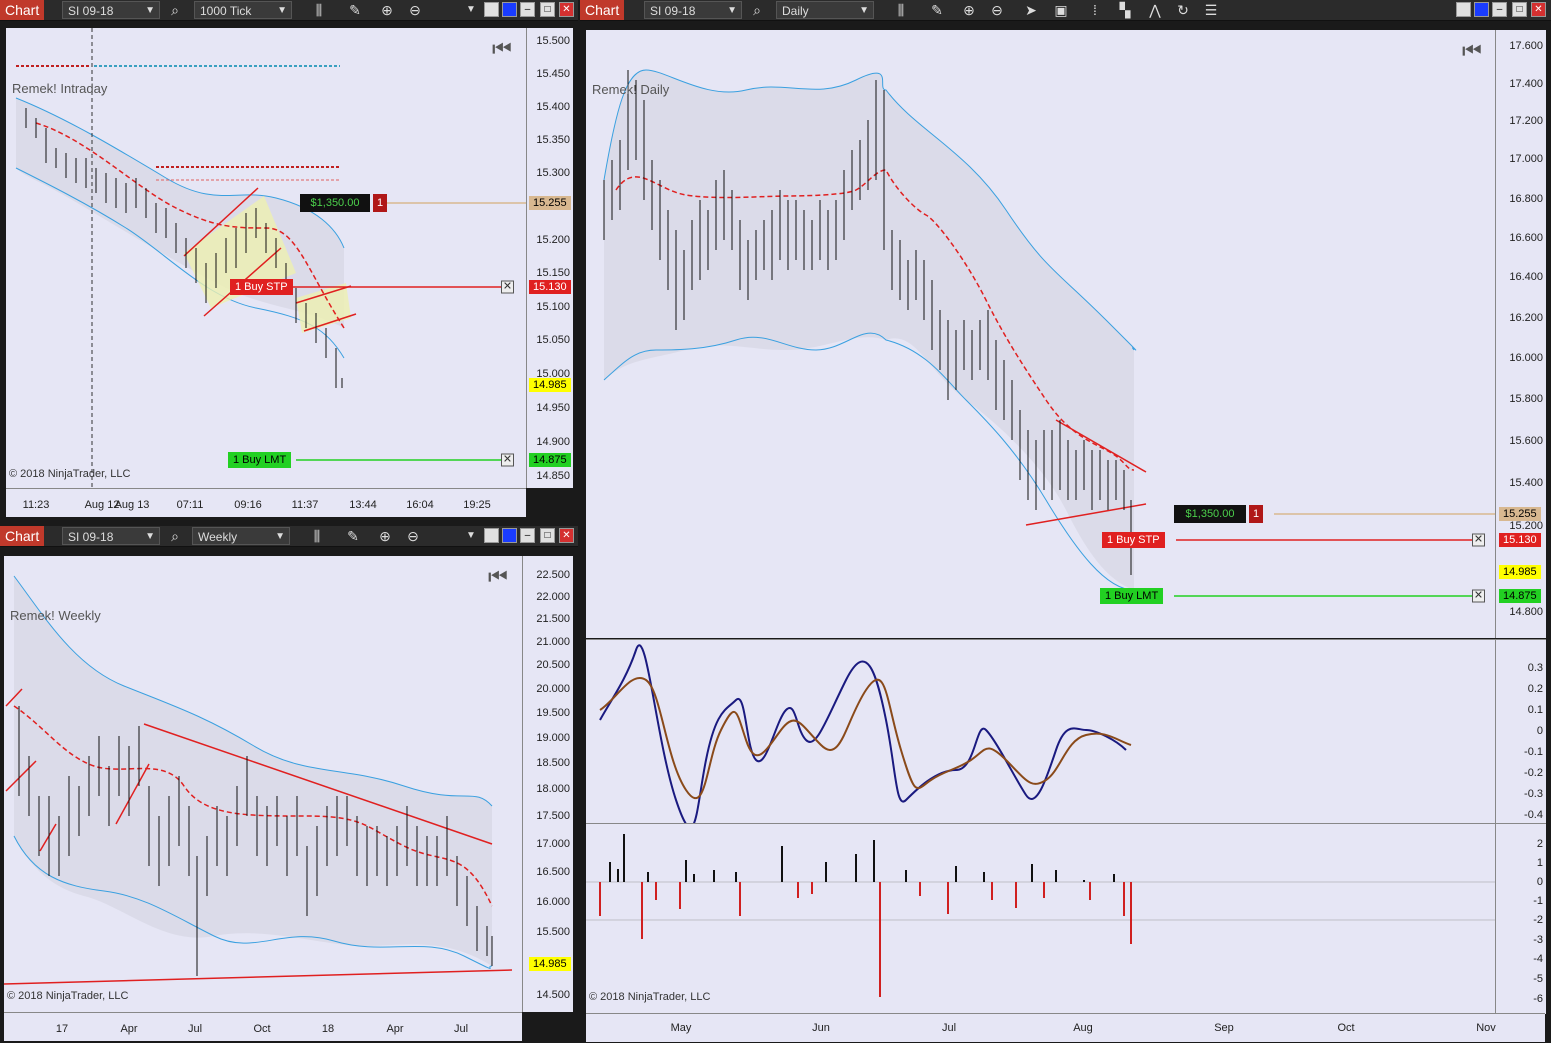  Describe the element at coordinates (1095, 10) in the screenshot. I see `strategies-icon: ⁞` at that location.